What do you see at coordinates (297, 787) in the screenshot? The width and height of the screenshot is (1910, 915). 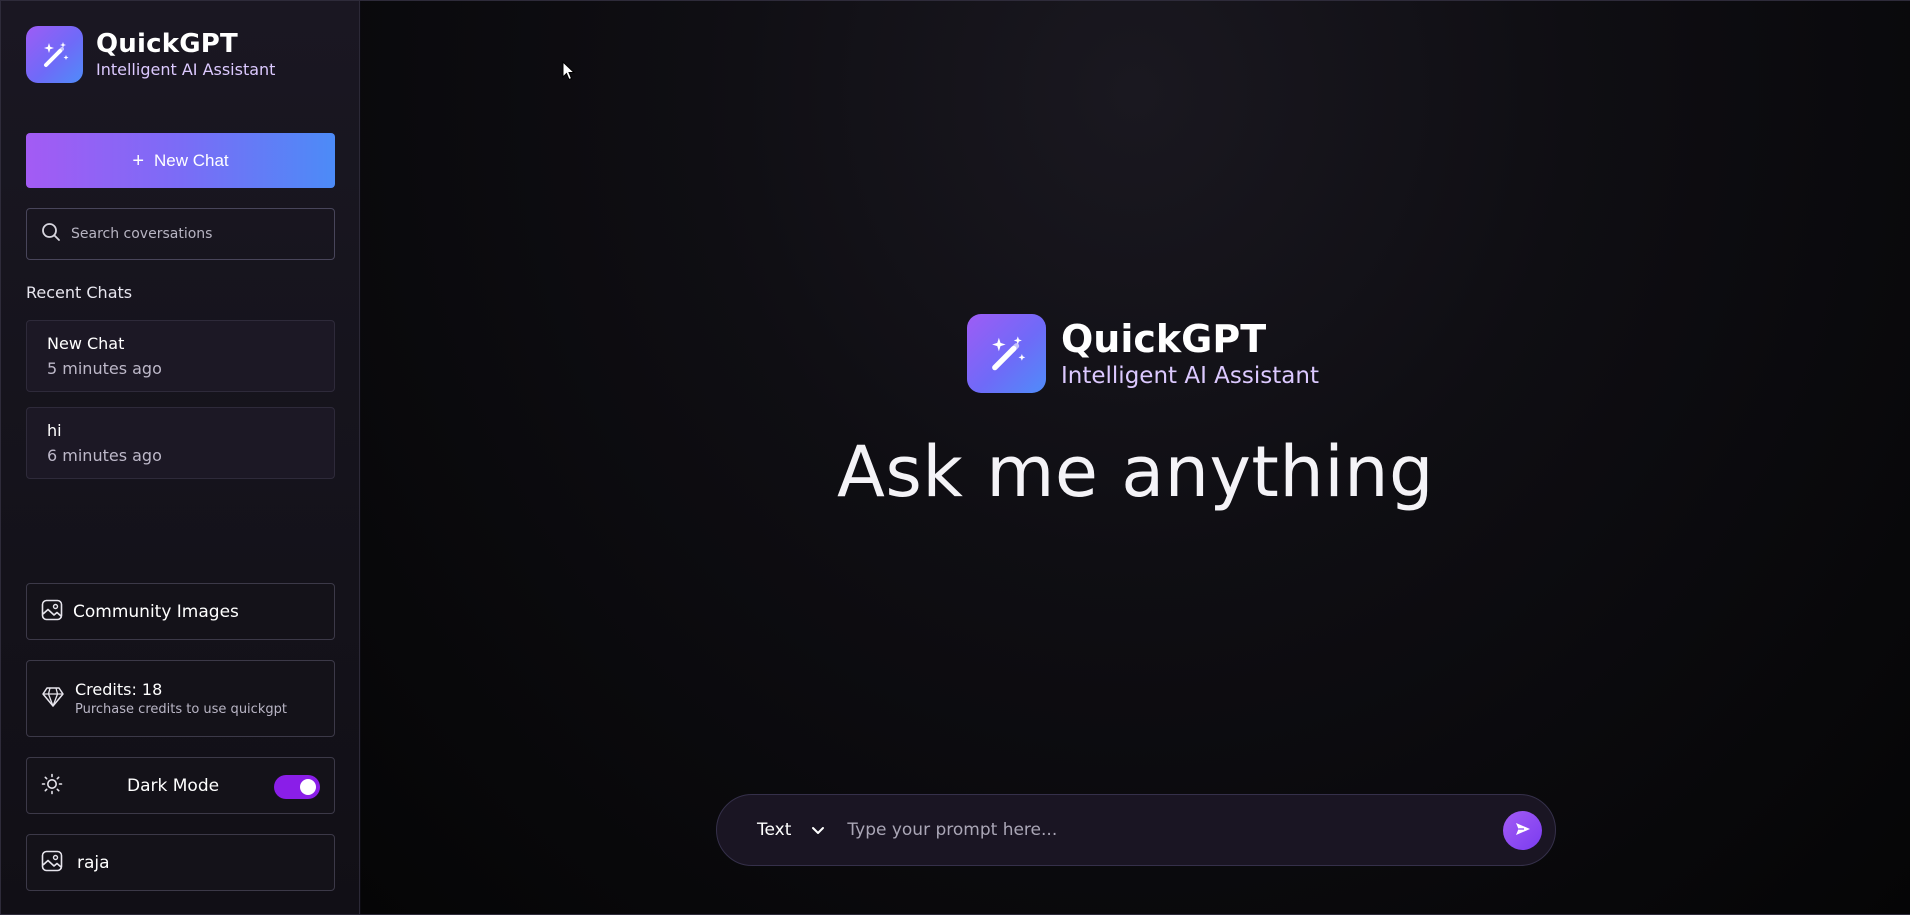 I see `dark-mode-toggle` at bounding box center [297, 787].